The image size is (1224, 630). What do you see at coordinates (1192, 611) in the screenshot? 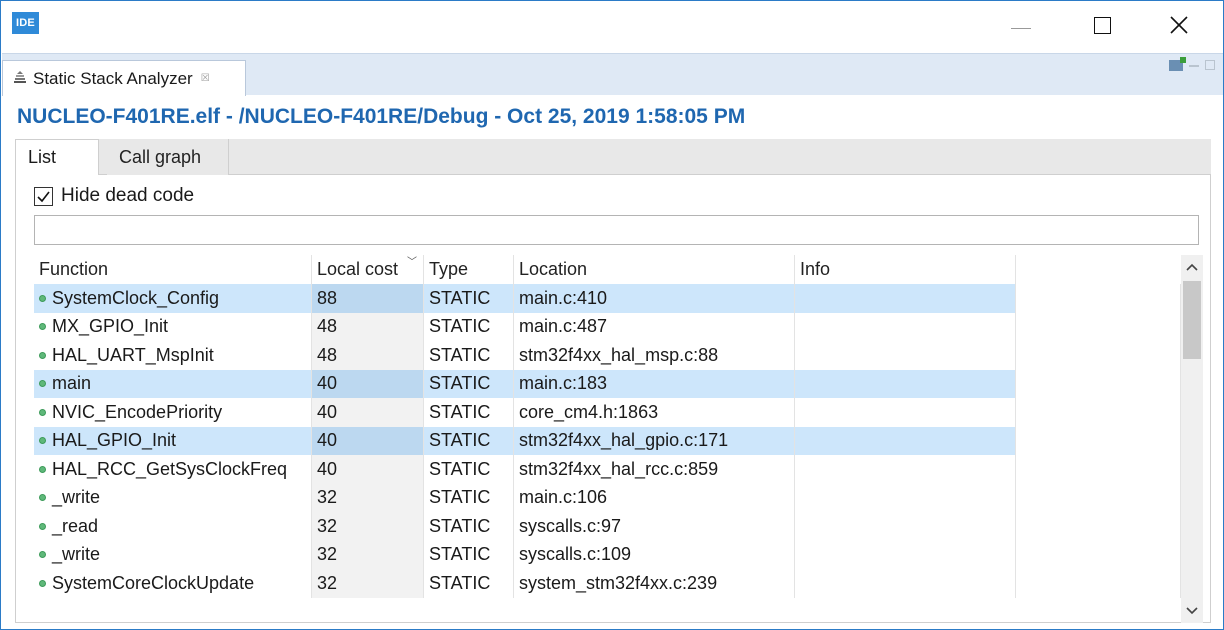
I see `scroll-down-icon` at bounding box center [1192, 611].